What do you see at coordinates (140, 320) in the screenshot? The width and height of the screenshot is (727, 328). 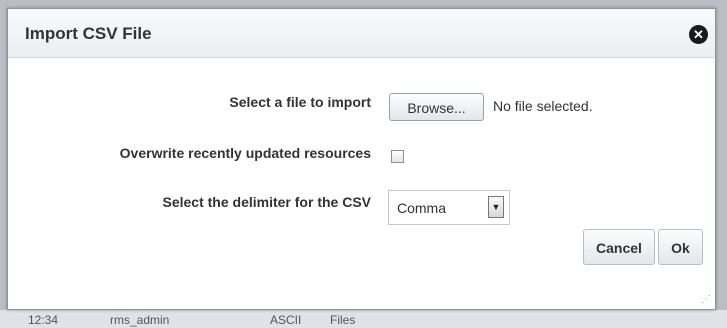 I see `background-cell: rms_admin` at bounding box center [140, 320].